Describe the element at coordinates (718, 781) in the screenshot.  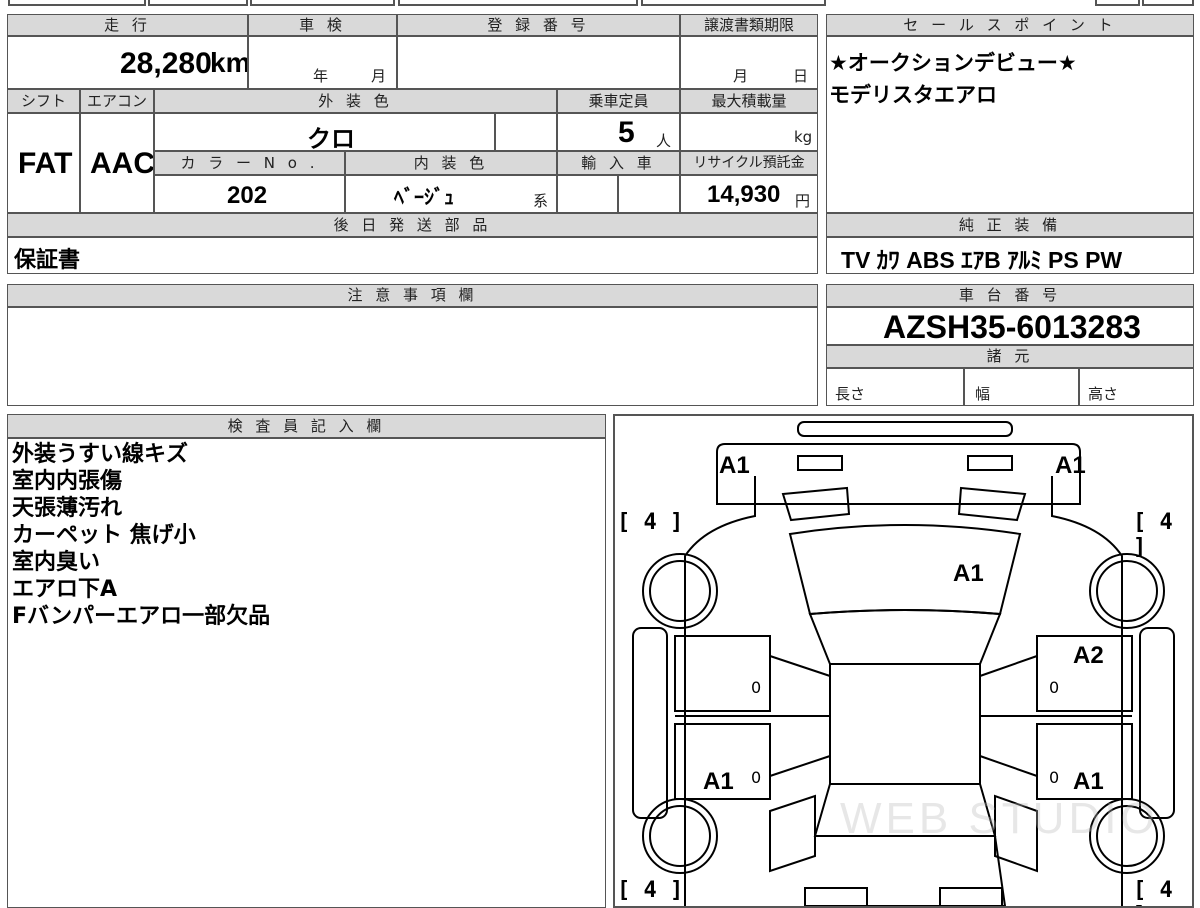
I see `damage-left-rear-door: A1` at that location.